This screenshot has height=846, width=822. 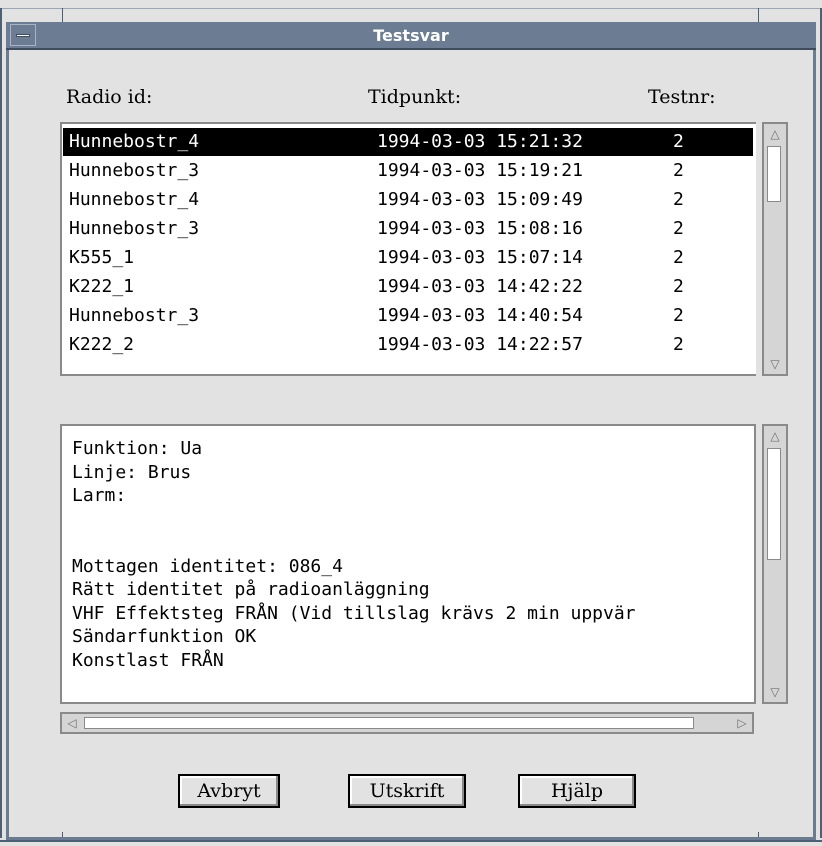 I want to click on tidpunkt-cell: 1994-03-03 15:08:16, so click(x=480, y=228).